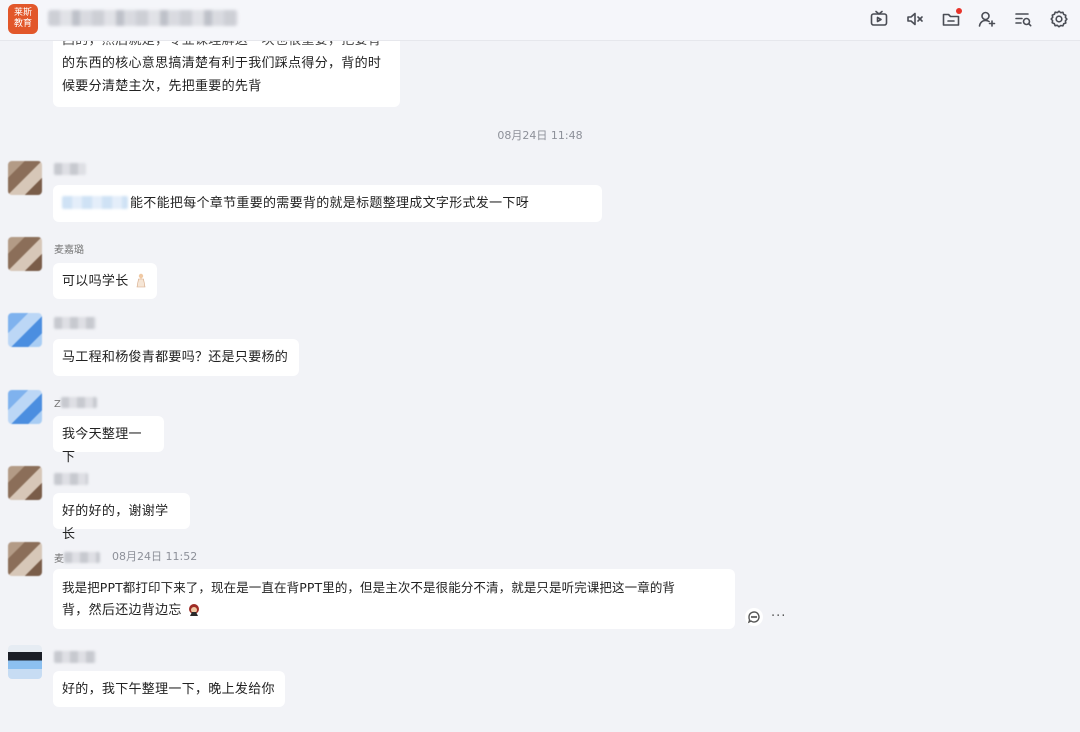  What do you see at coordinates (95, 202) in the screenshot?
I see `mention-redacted` at bounding box center [95, 202].